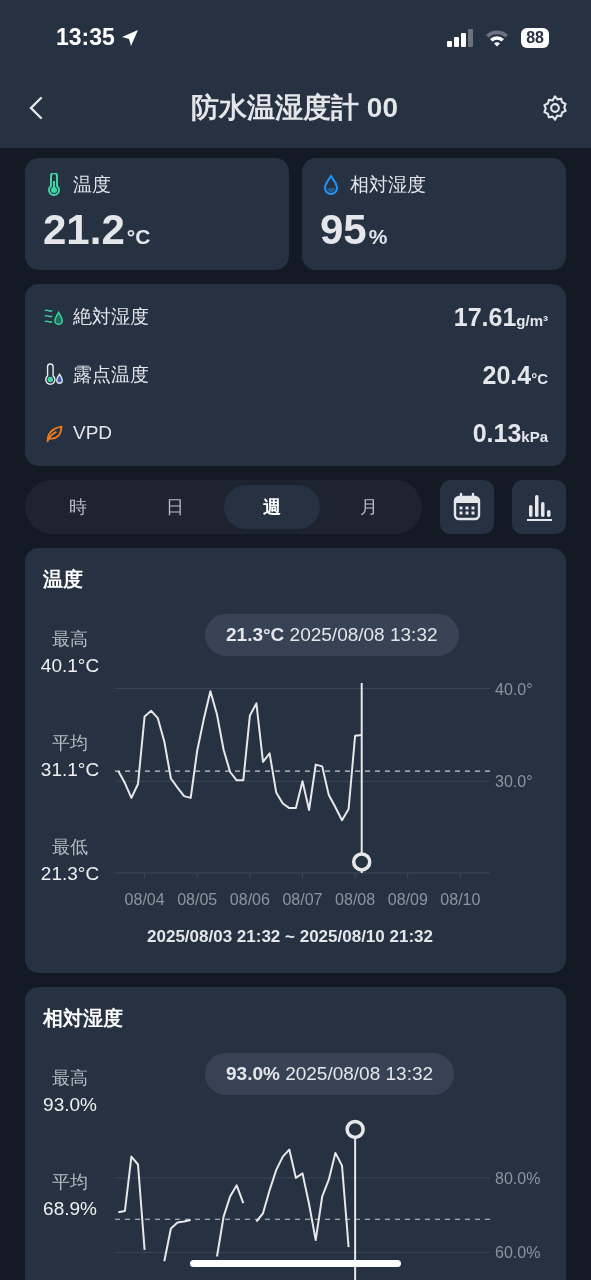 This screenshot has width=591, height=1280. What do you see at coordinates (500, 317) in the screenshot?
I see `metric-value: 17.61g/m³` at bounding box center [500, 317].